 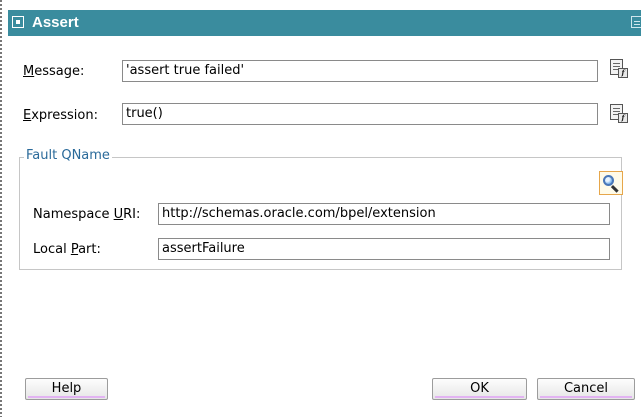 I want to click on expression-builder-icon: f, so click(x=619, y=114).